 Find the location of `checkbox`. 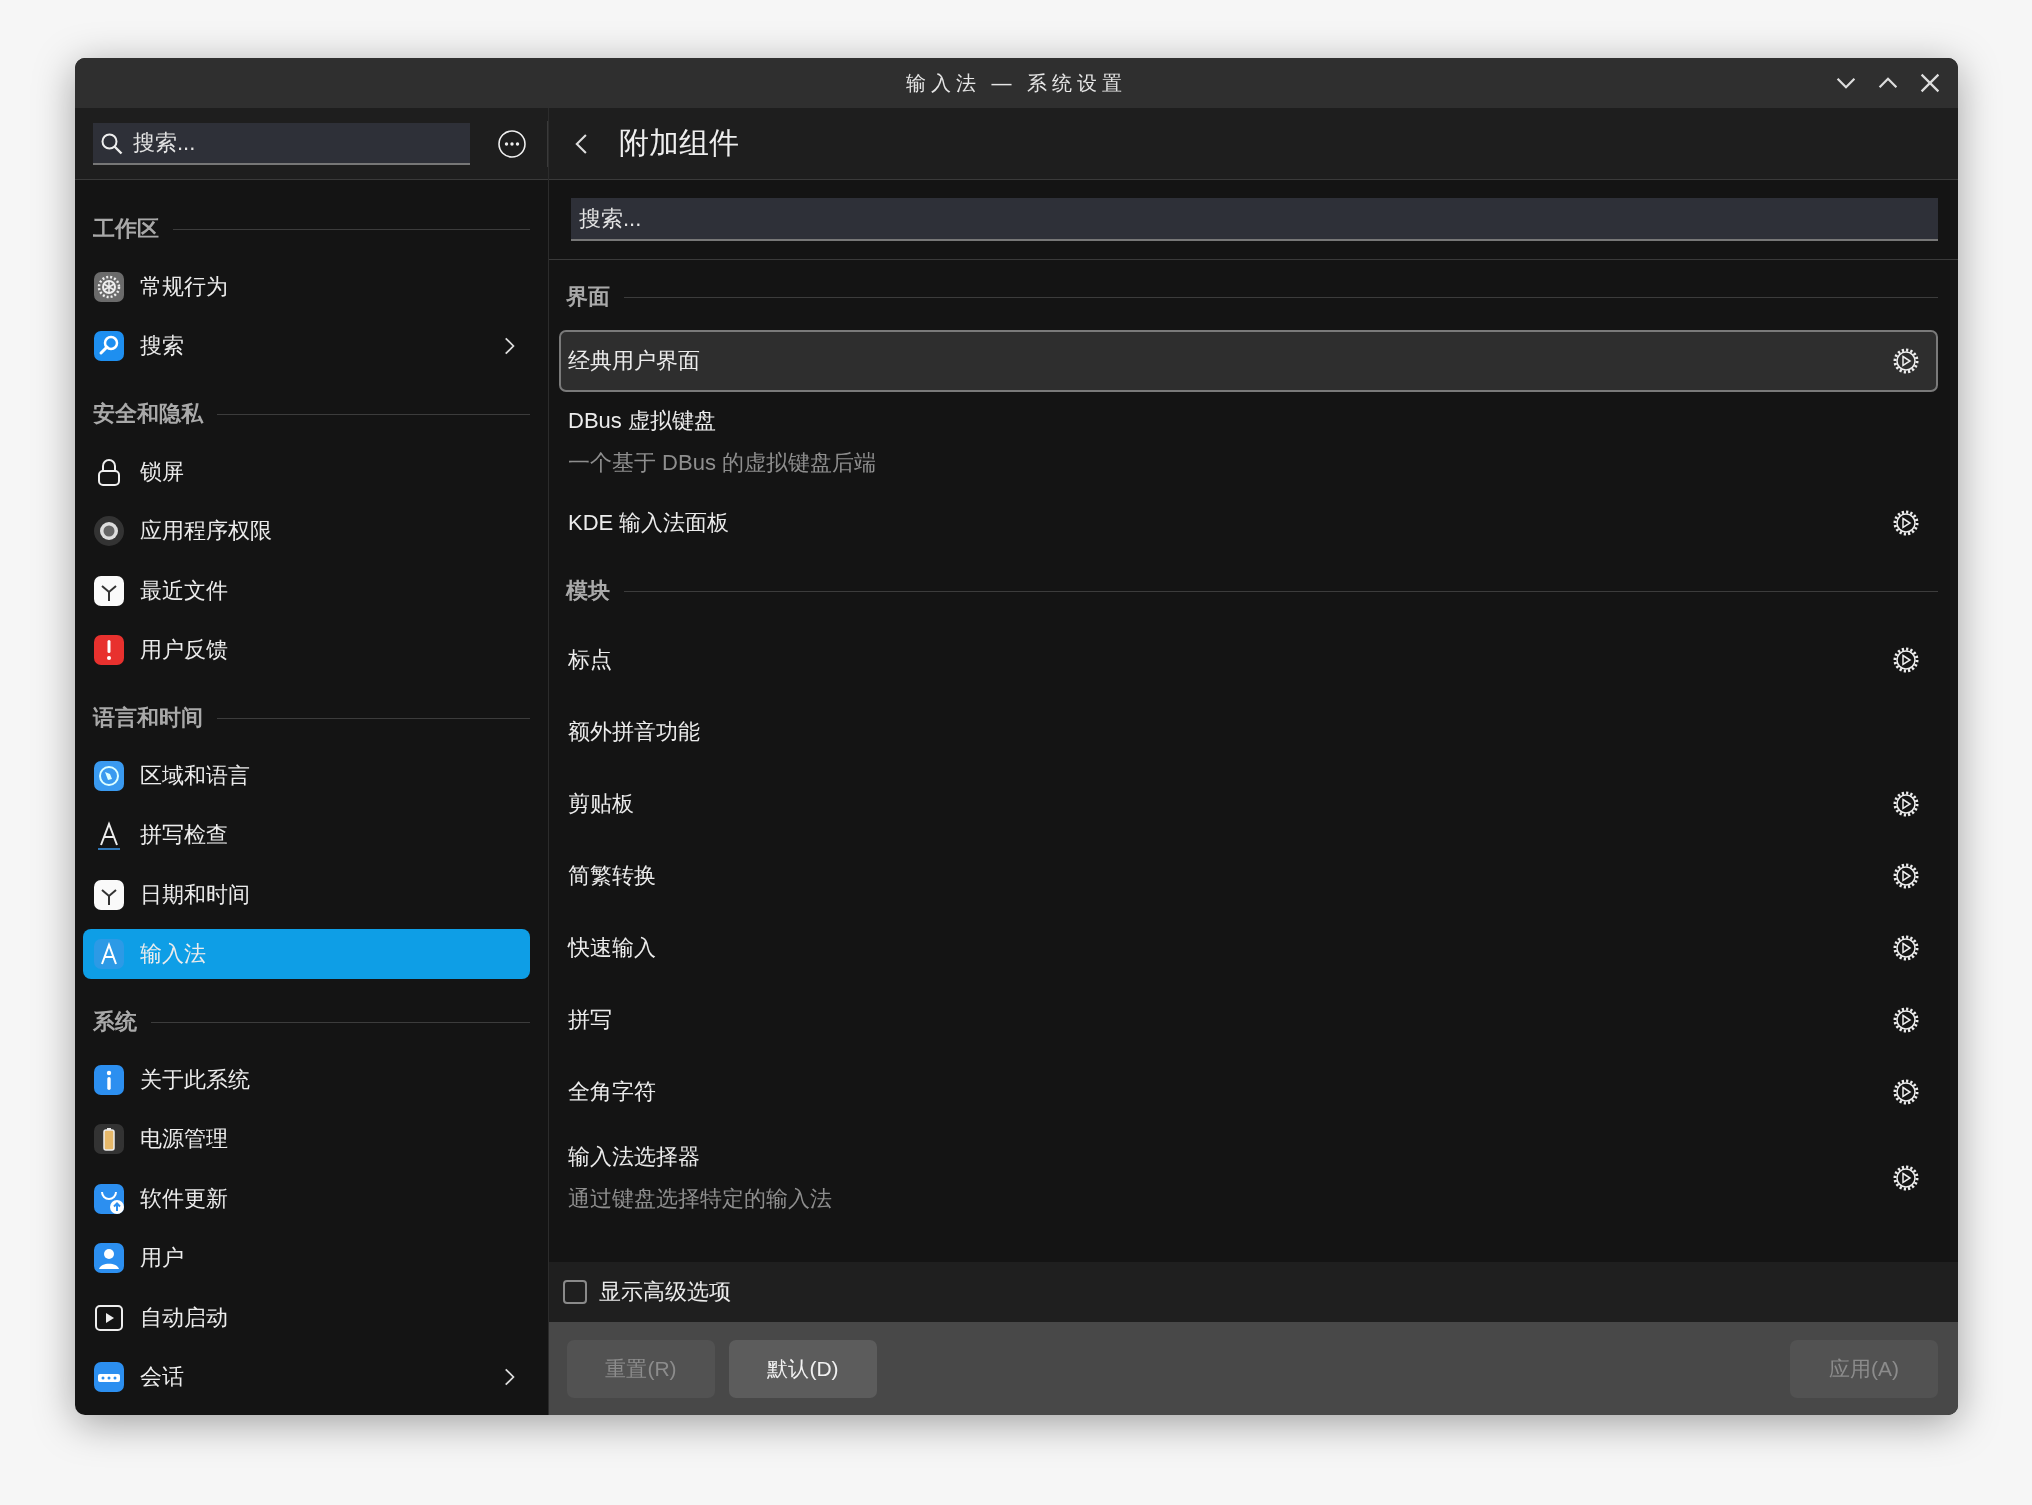

checkbox is located at coordinates (575, 1292).